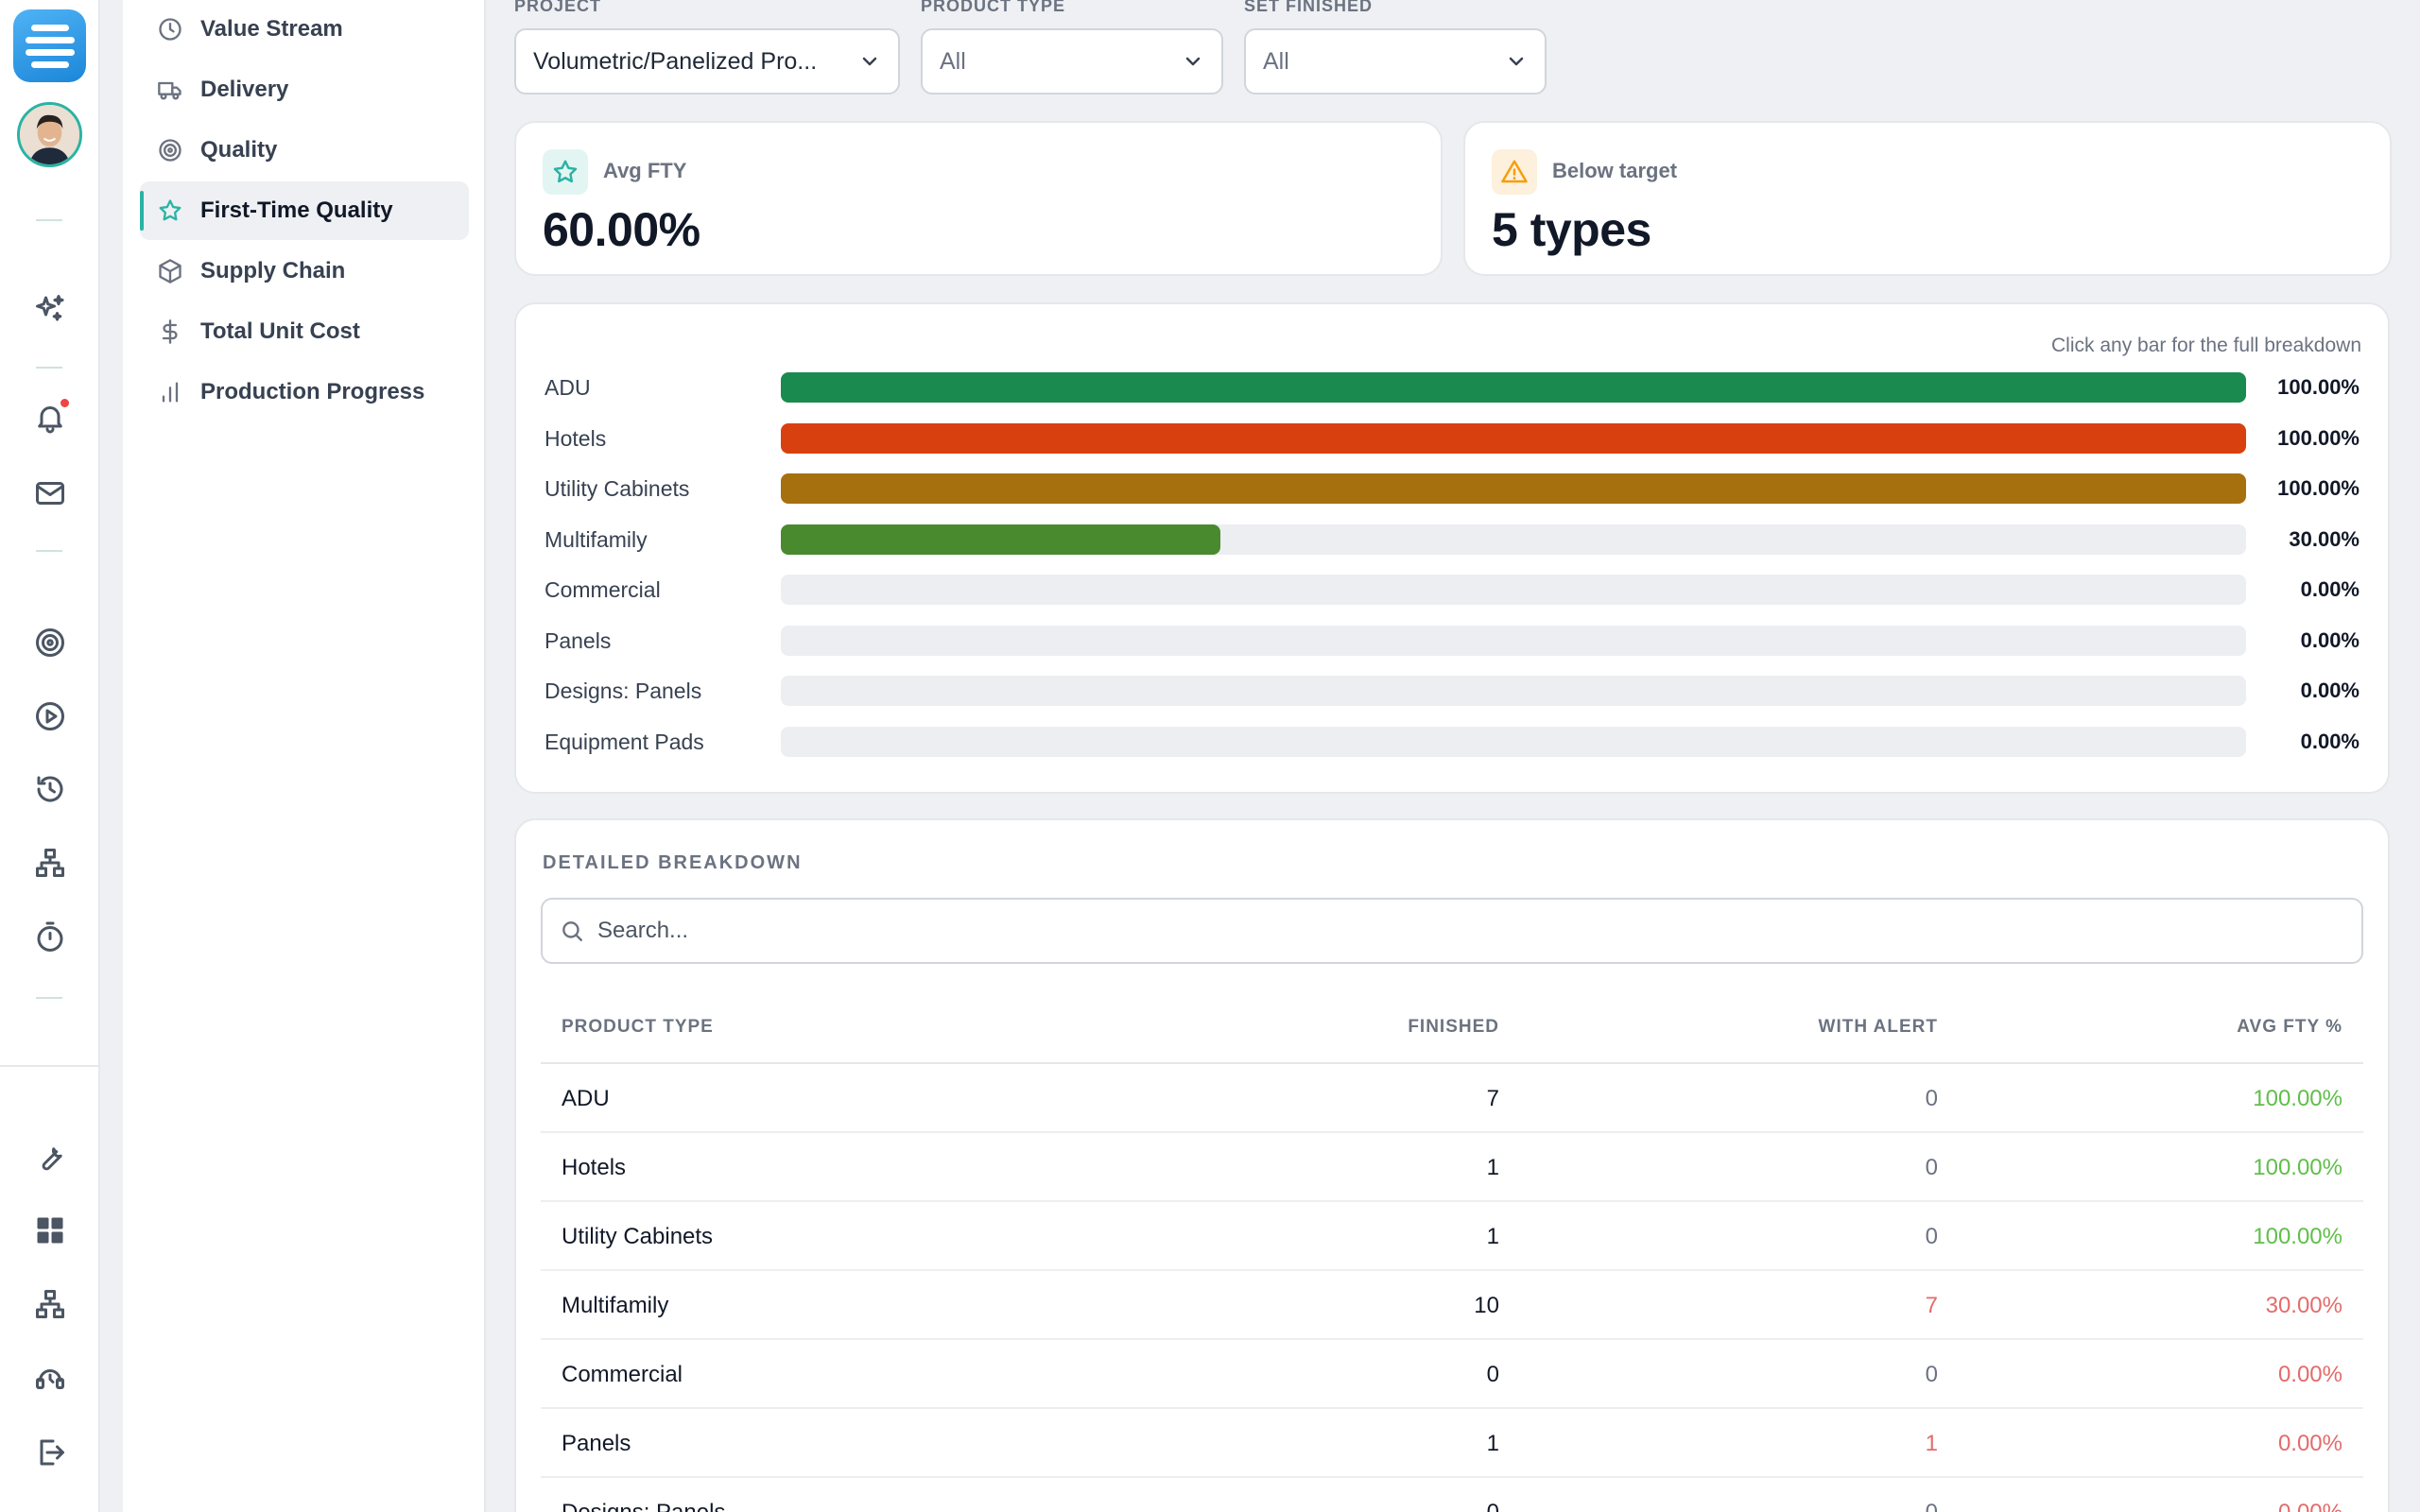 Image resolution: width=2420 pixels, height=1512 pixels. Describe the element at coordinates (49, 45) in the screenshot. I see `app-logo` at that location.